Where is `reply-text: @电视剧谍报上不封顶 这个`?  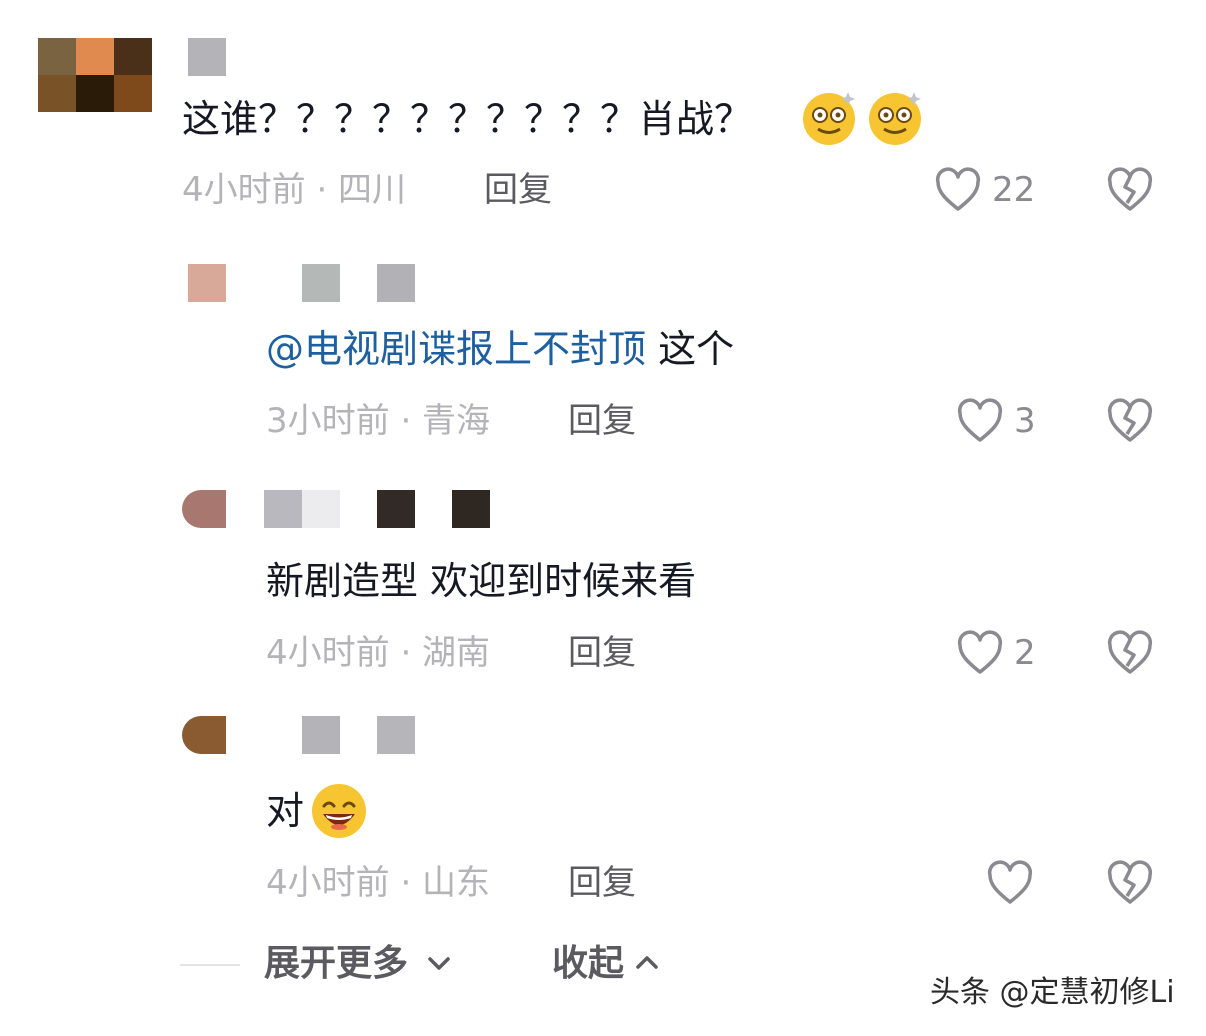 reply-text: @电视剧谍报上不封顶 这个 is located at coordinates (500, 349).